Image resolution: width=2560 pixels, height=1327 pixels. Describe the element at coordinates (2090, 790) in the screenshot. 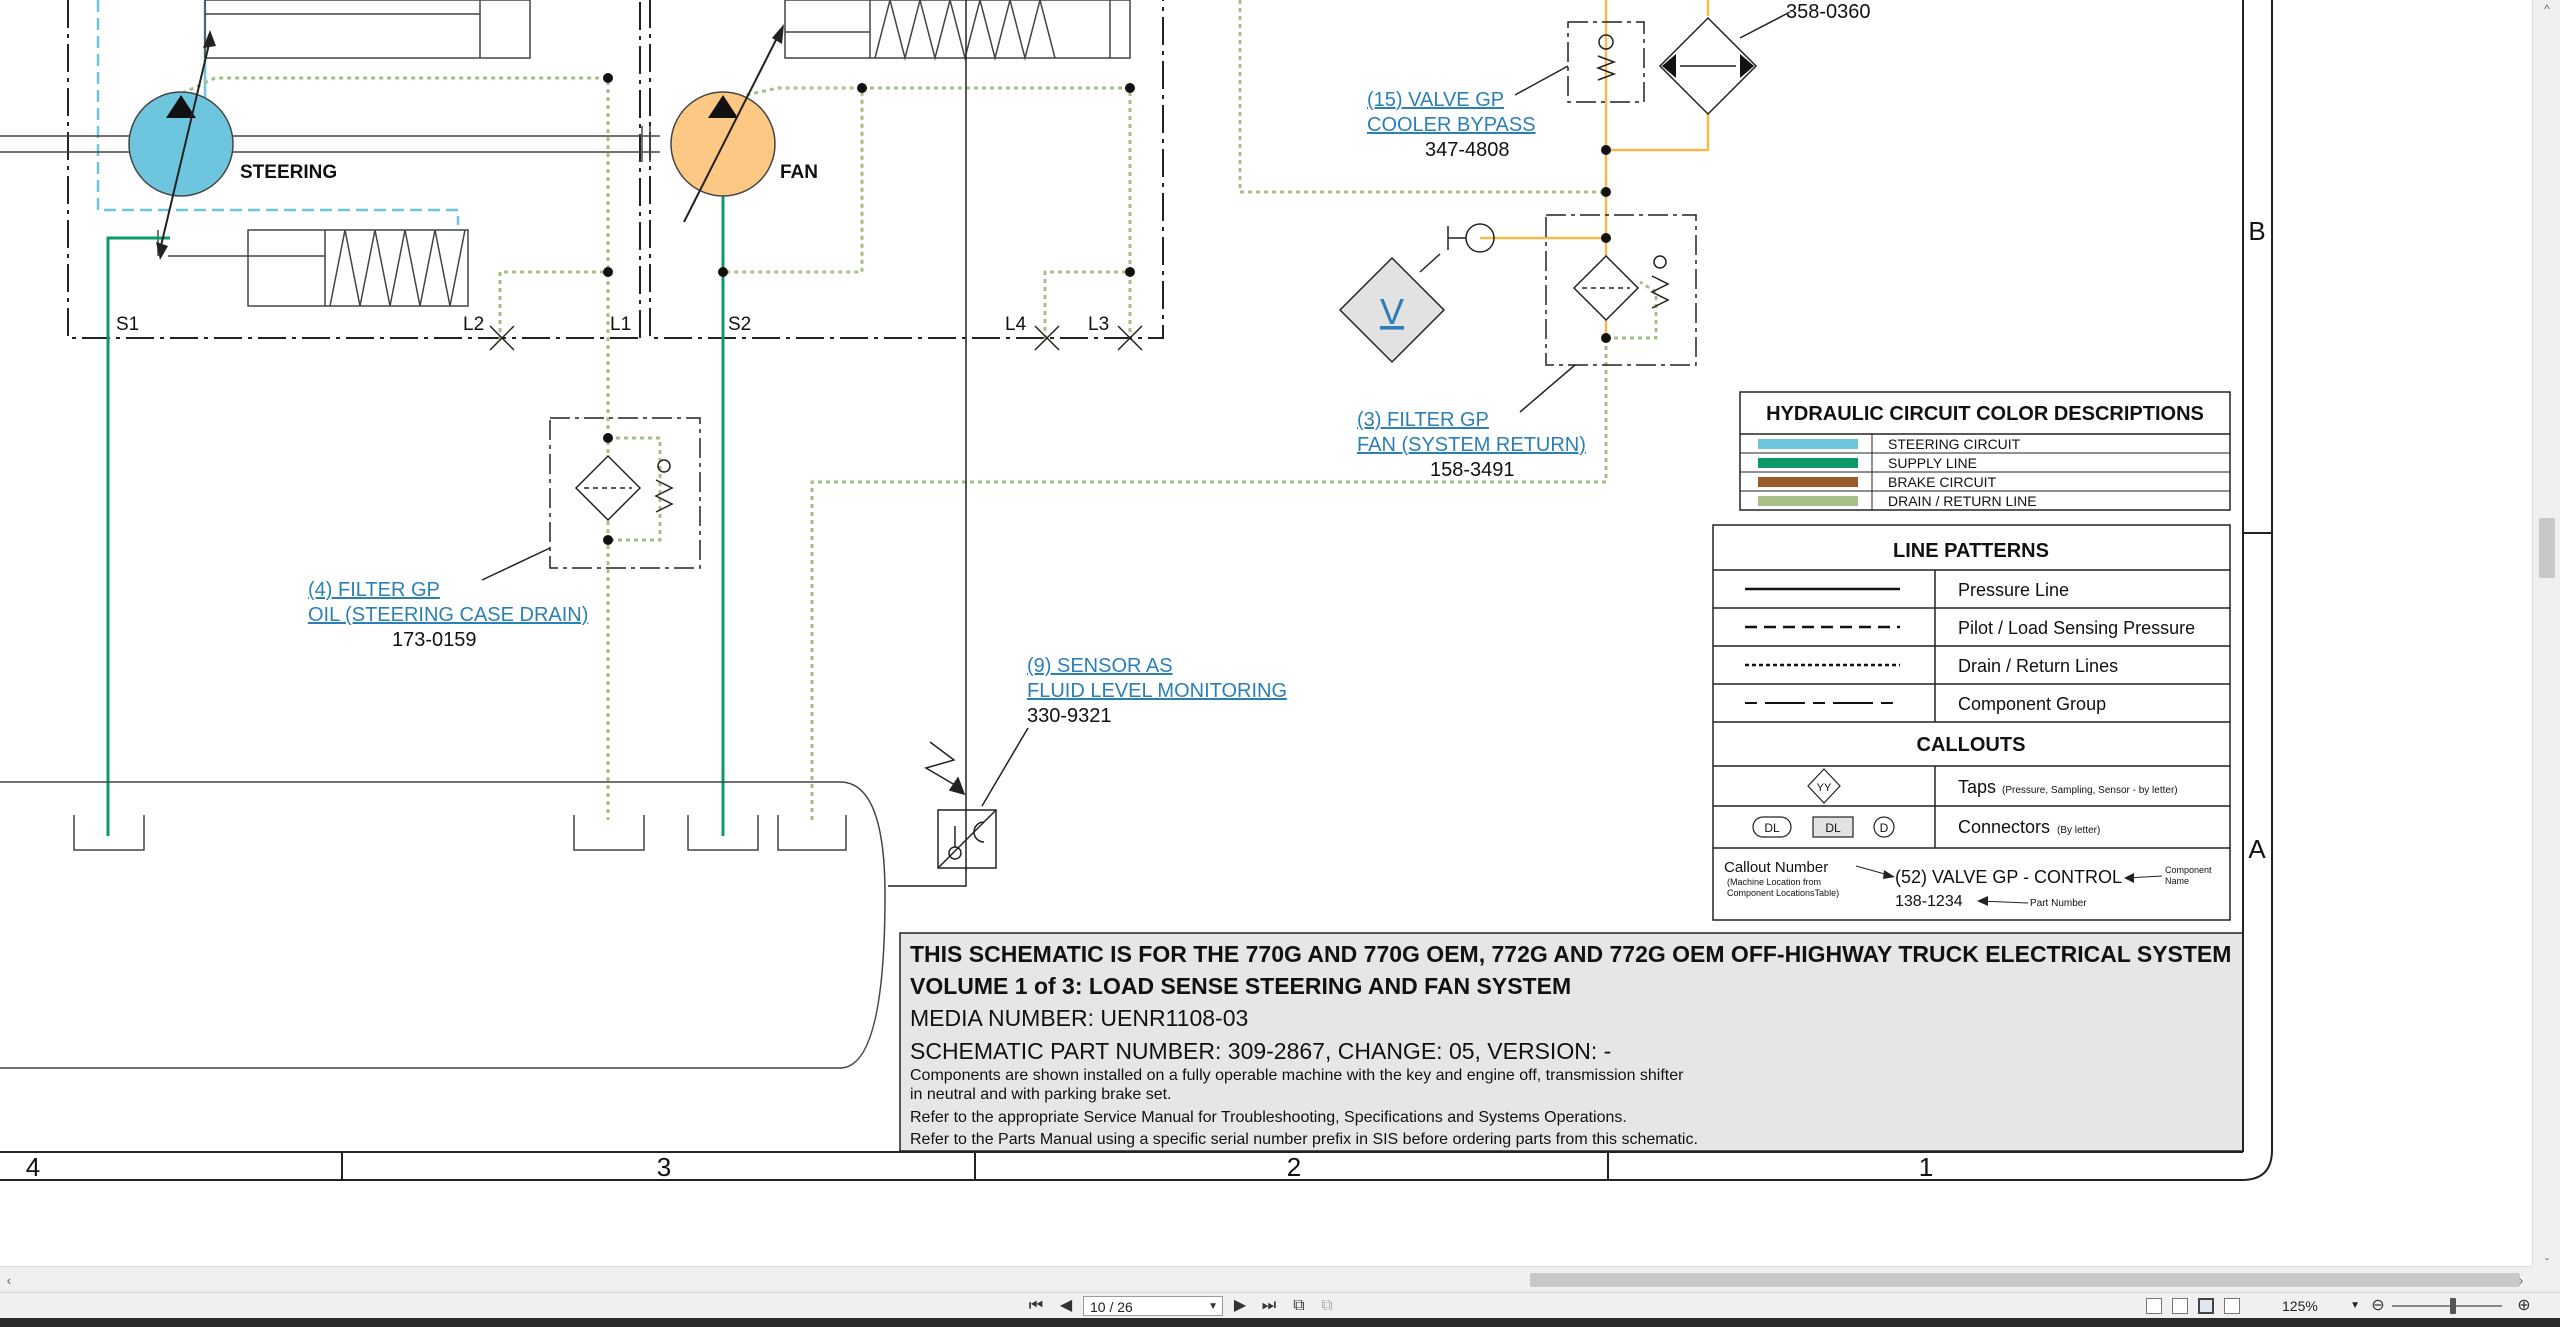

I see `taps-note: (Pressure, Sampling, Sensor - by letter)` at that location.